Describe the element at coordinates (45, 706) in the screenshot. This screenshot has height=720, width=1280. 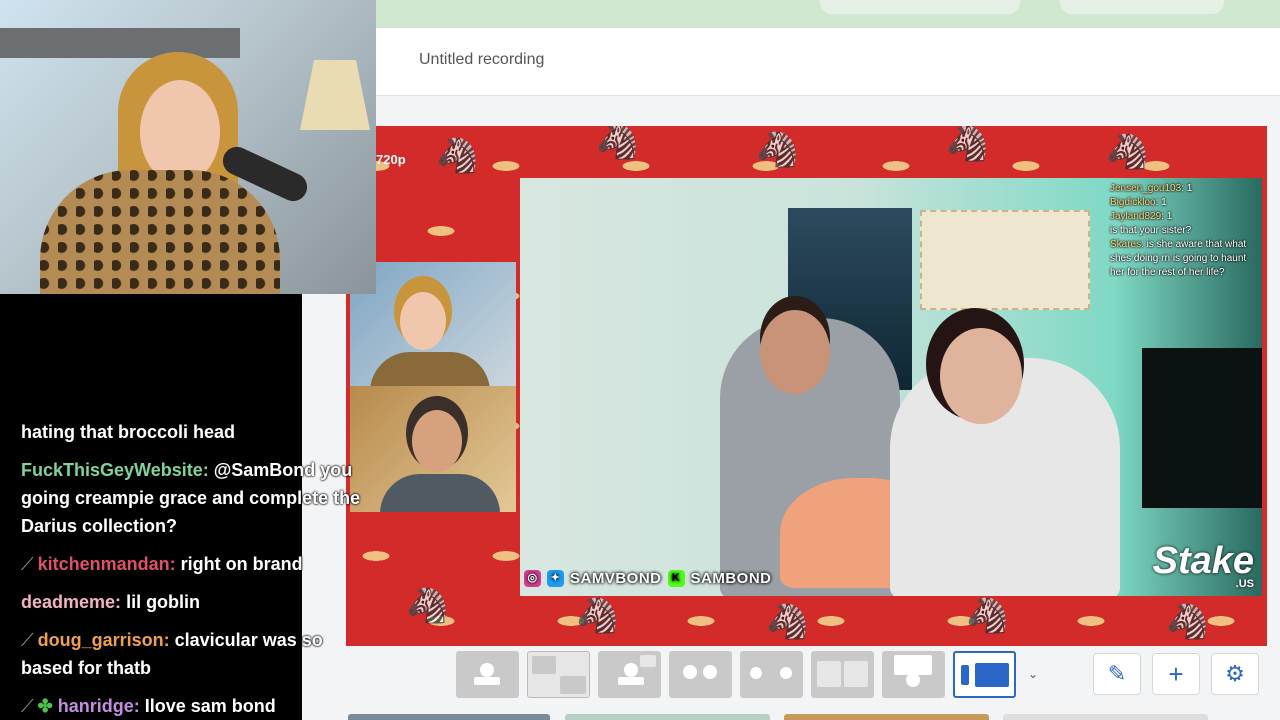
I see `badge-icon: ✤` at that location.